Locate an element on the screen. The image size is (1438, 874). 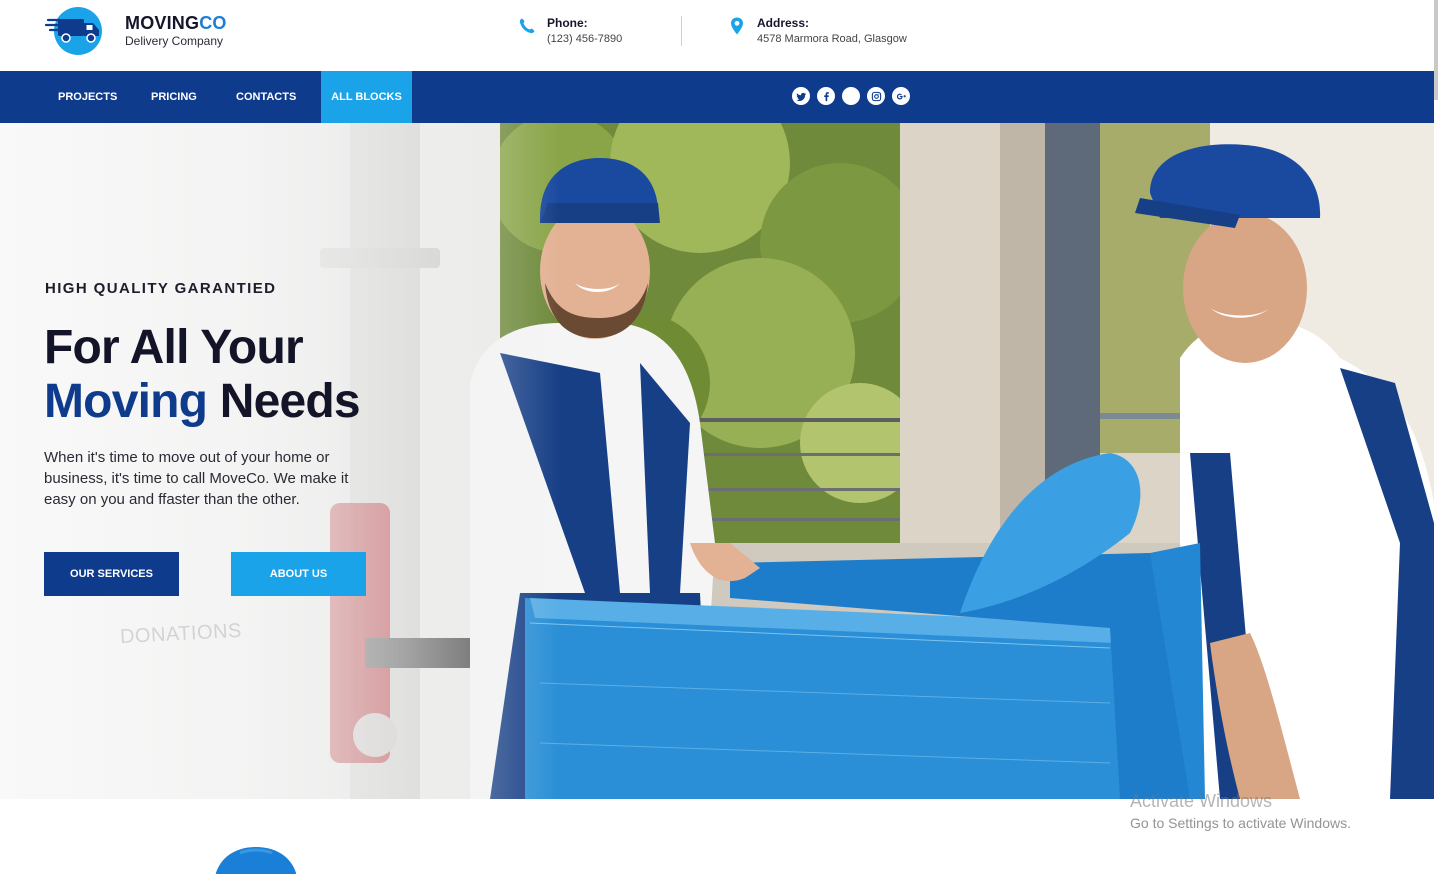
instagram-icon is located at coordinates (876, 96).